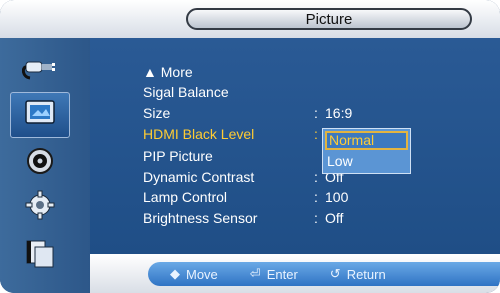  I want to click on enter-hint-label: Enter, so click(282, 274).